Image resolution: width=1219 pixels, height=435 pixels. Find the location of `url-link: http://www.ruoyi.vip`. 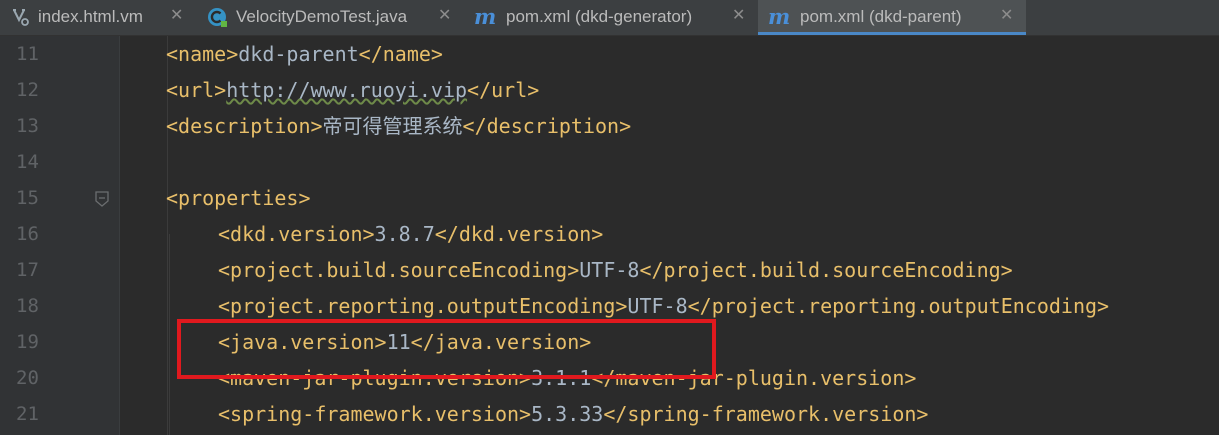

url-link: http://www.ruoyi.vip is located at coordinates (346, 90).